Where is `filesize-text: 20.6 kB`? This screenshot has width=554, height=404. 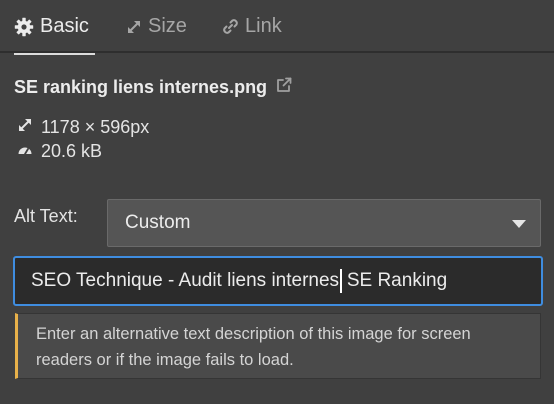
filesize-text: 20.6 kB is located at coordinates (72, 151).